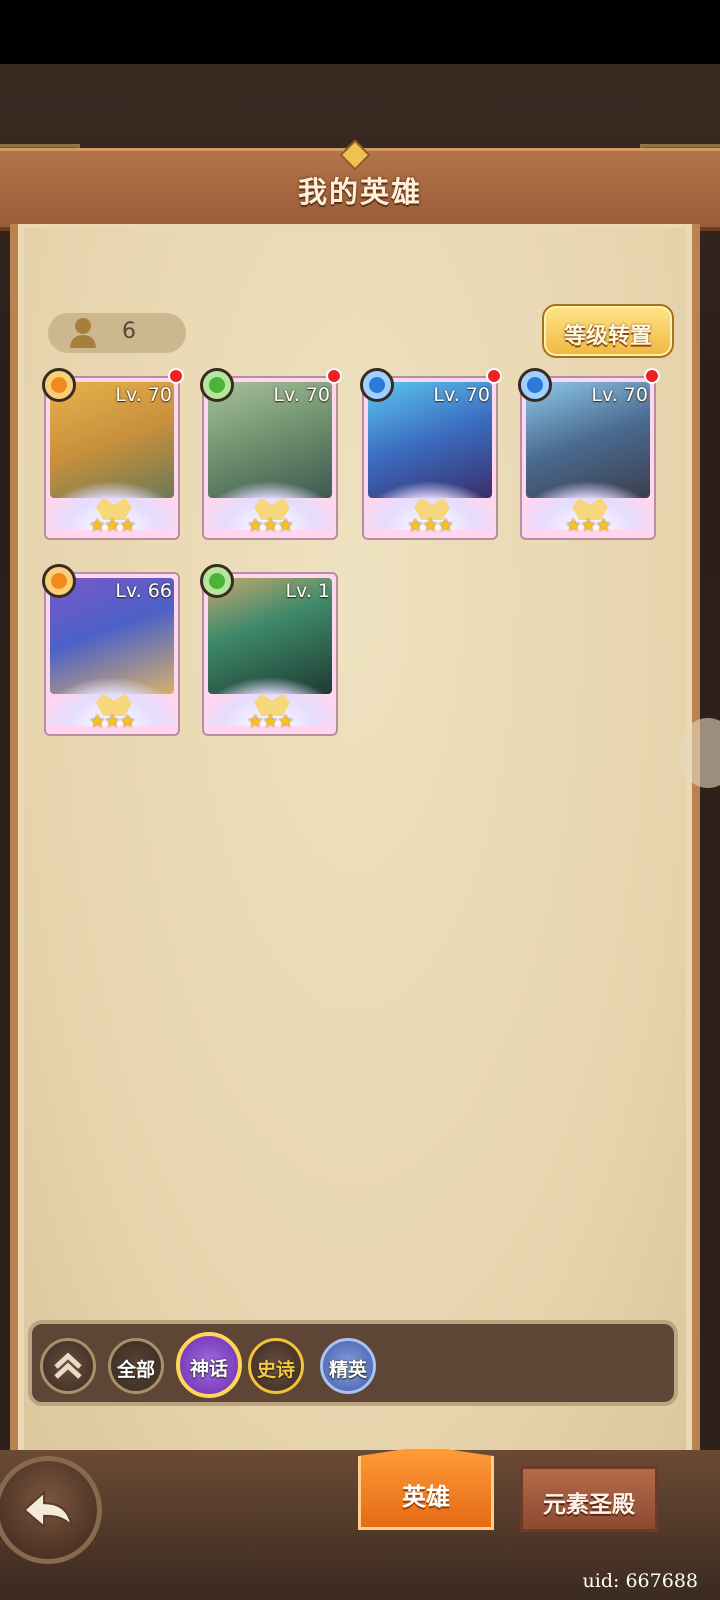  What do you see at coordinates (208, 1369) in the screenshot?
I see `filter-mythic-label: 神话` at bounding box center [208, 1369].